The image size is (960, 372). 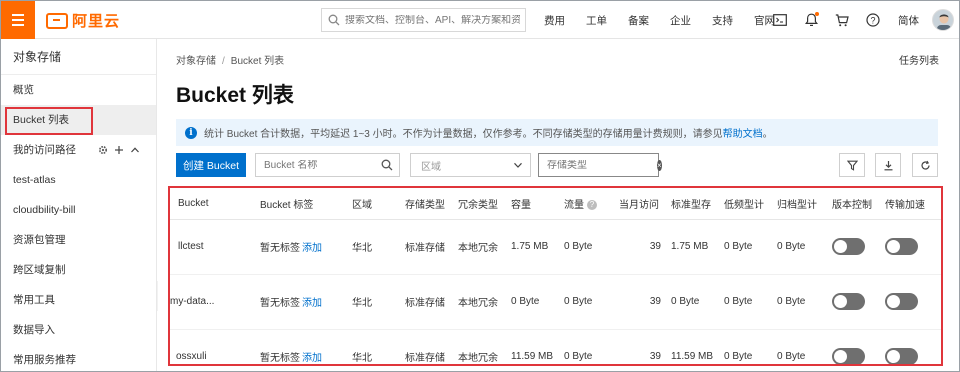 What do you see at coordinates (697, 204) in the screenshot?
I see `col-standard-storage: 标准型存` at bounding box center [697, 204].